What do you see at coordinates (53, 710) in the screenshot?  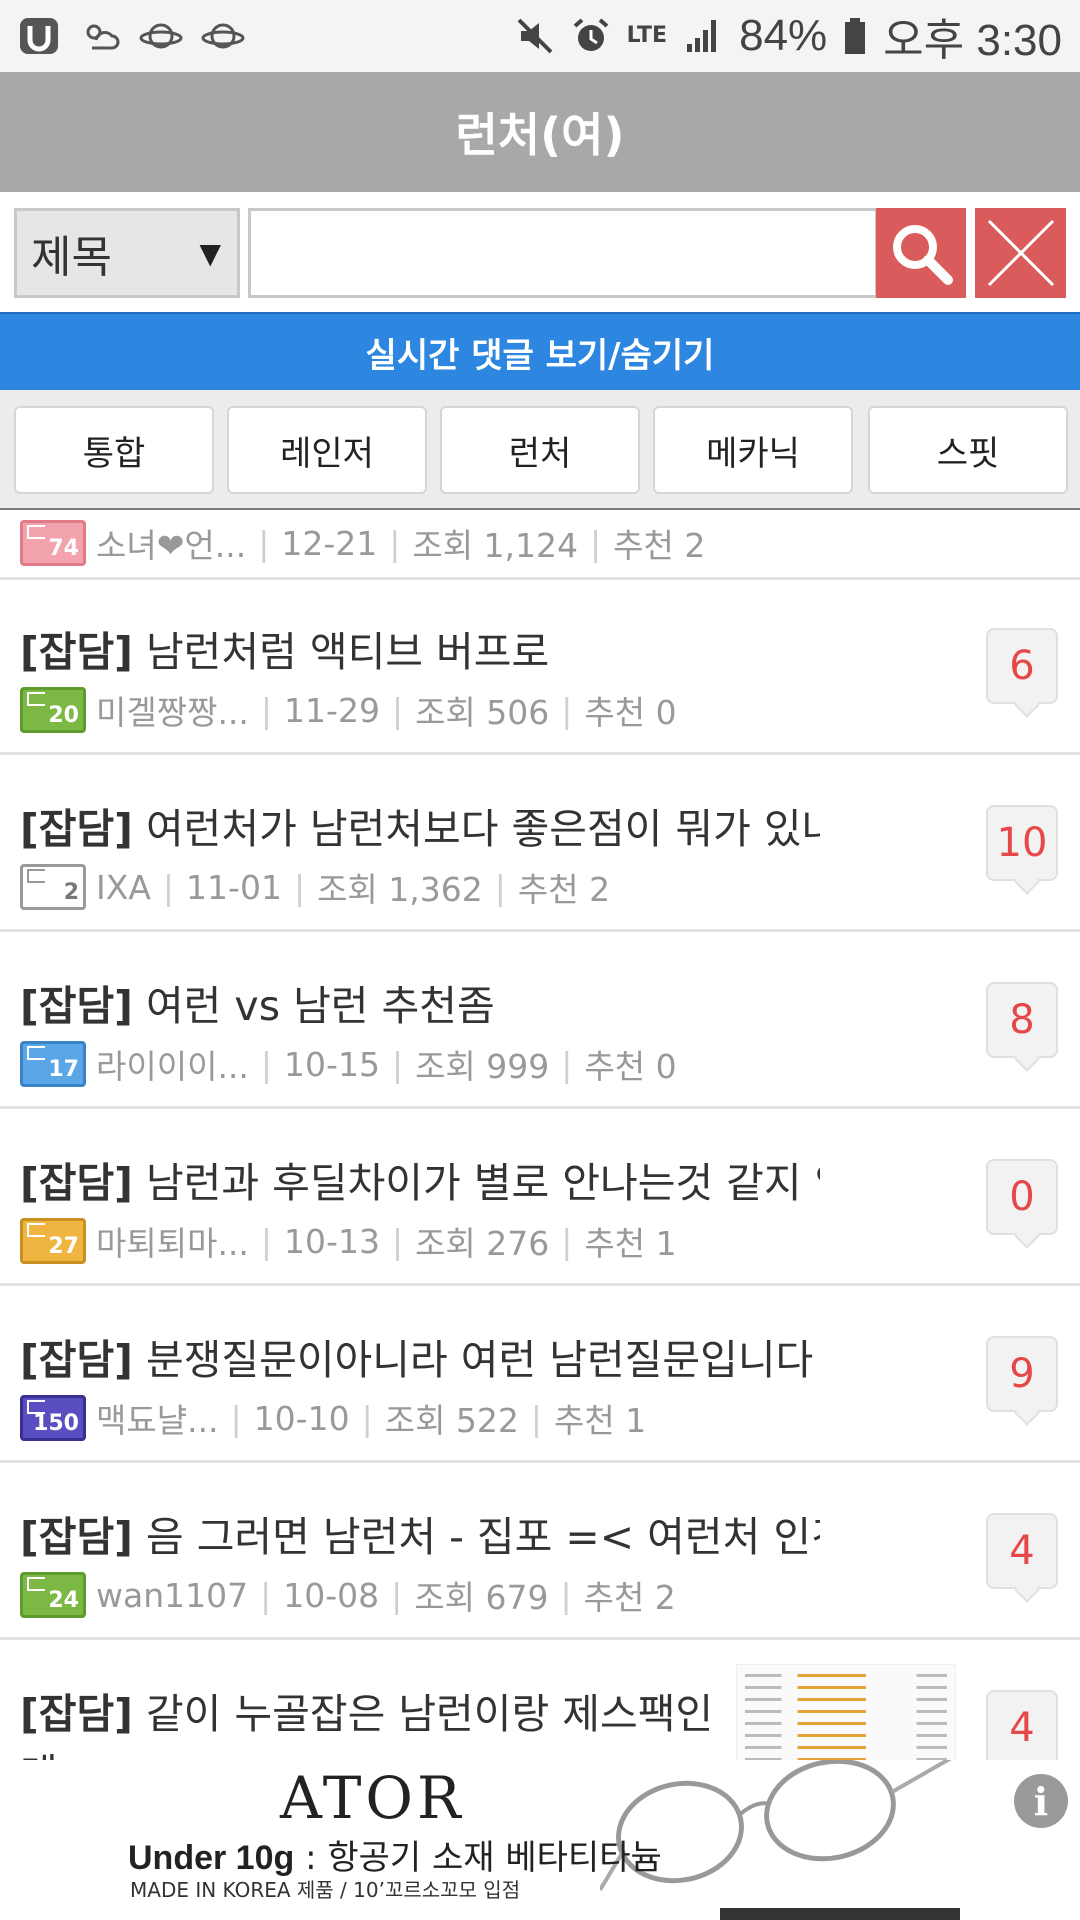 I see `level-badge: 20` at bounding box center [53, 710].